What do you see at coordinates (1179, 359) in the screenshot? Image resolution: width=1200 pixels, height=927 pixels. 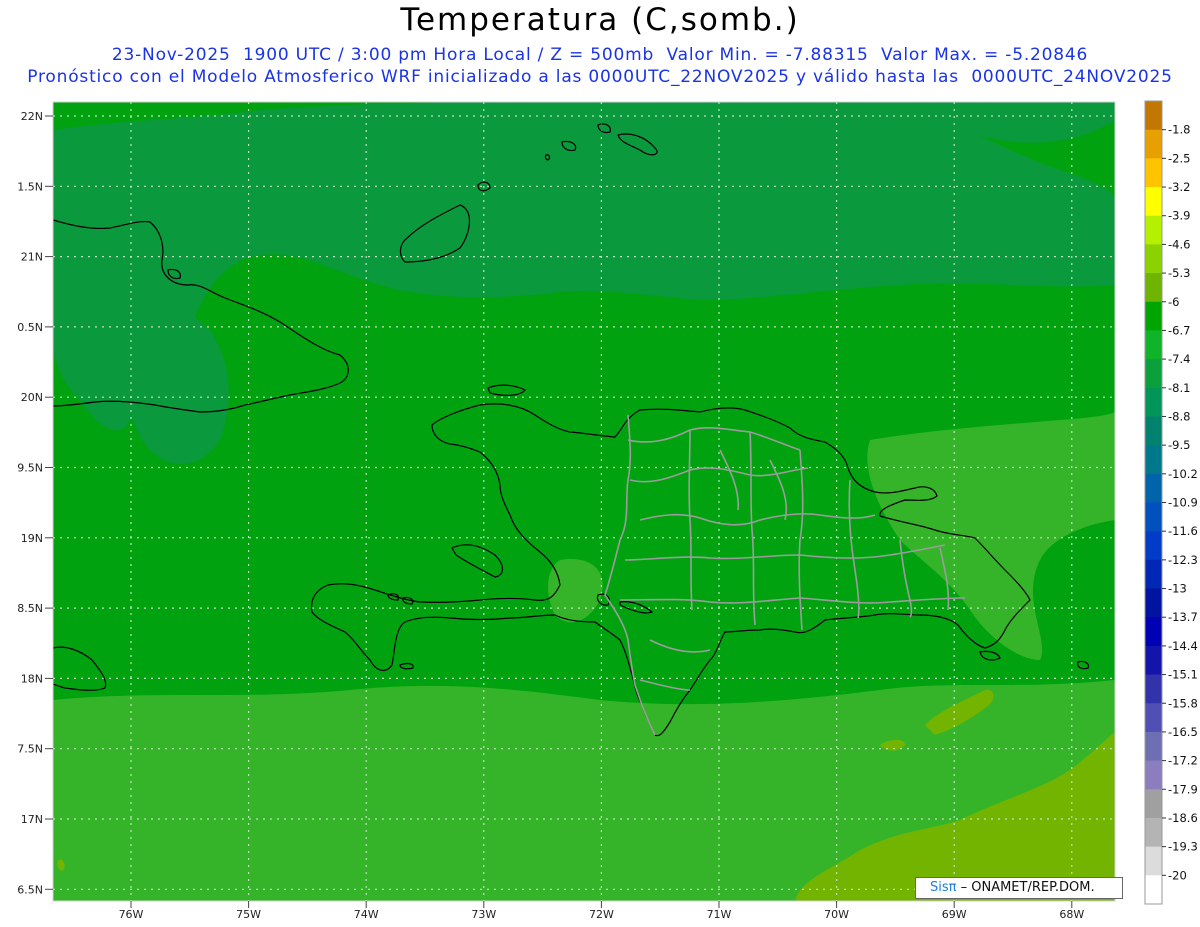 I see `colorbar-label: -7.4` at bounding box center [1179, 359].